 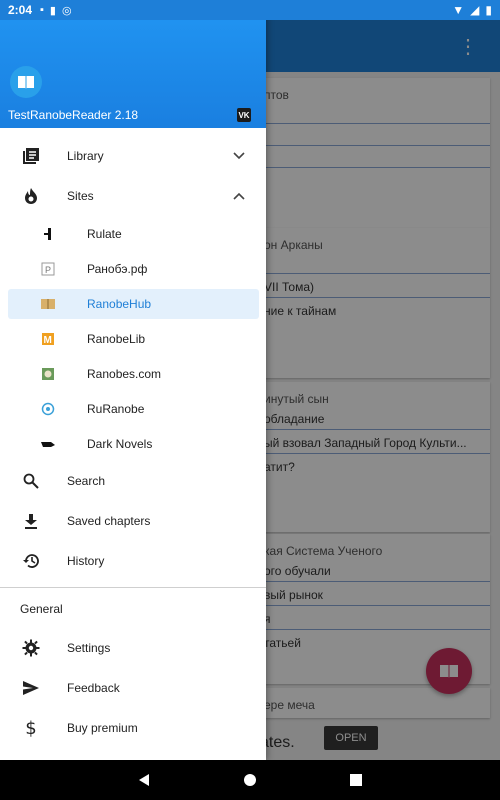 What do you see at coordinates (52, 11) in the screenshot?
I see `sd-card-icon: ▮` at bounding box center [52, 11].